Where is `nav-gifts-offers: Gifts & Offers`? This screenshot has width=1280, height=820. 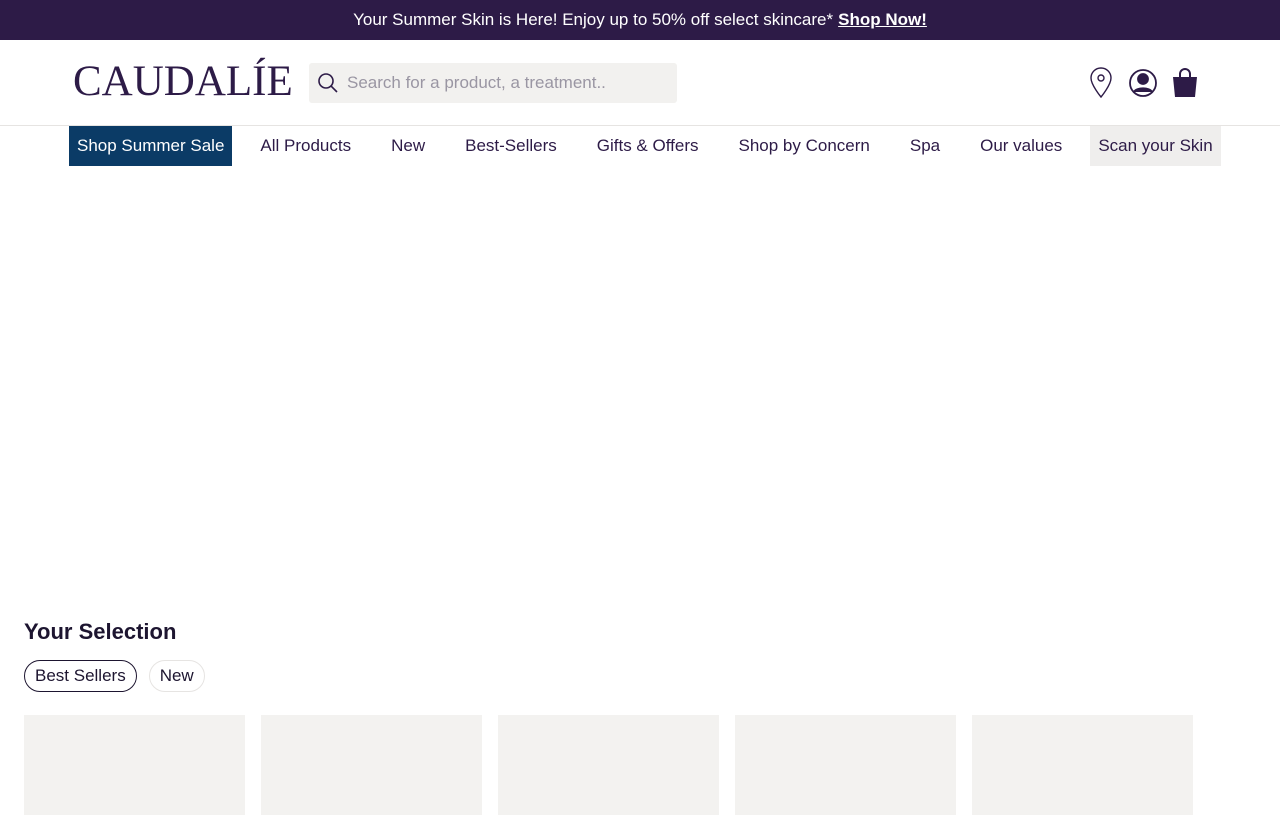 nav-gifts-offers: Gifts & Offers is located at coordinates (648, 146).